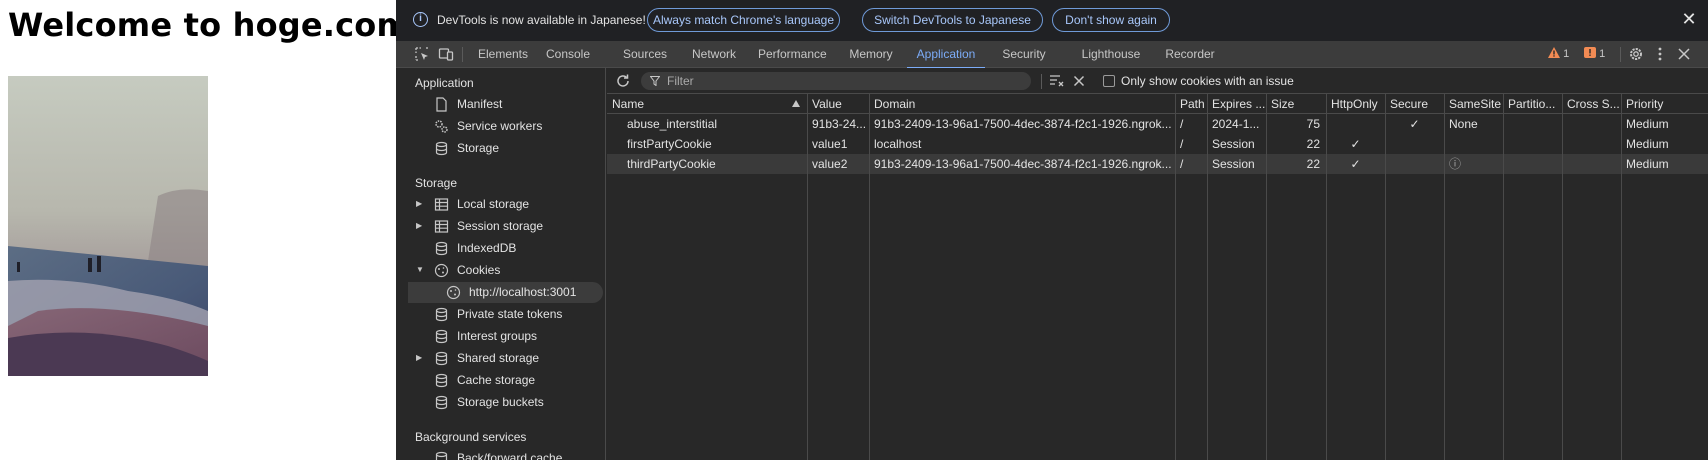  What do you see at coordinates (479, 270) in the screenshot?
I see `sidebar-item-label: Cookies` at bounding box center [479, 270].